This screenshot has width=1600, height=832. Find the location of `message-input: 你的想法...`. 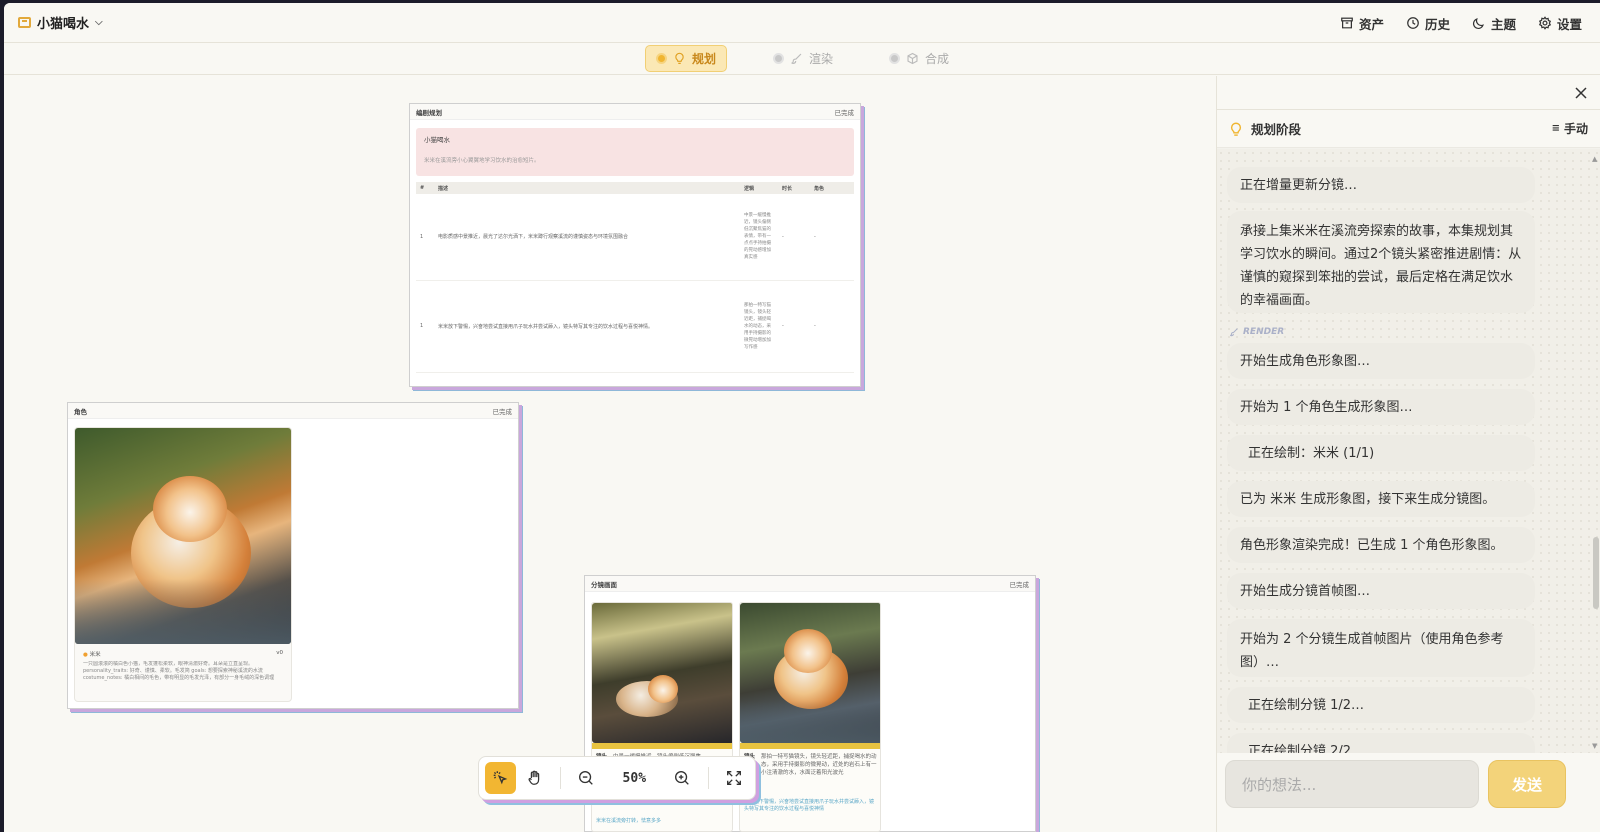

message-input: 你的想法... is located at coordinates (1352, 784).